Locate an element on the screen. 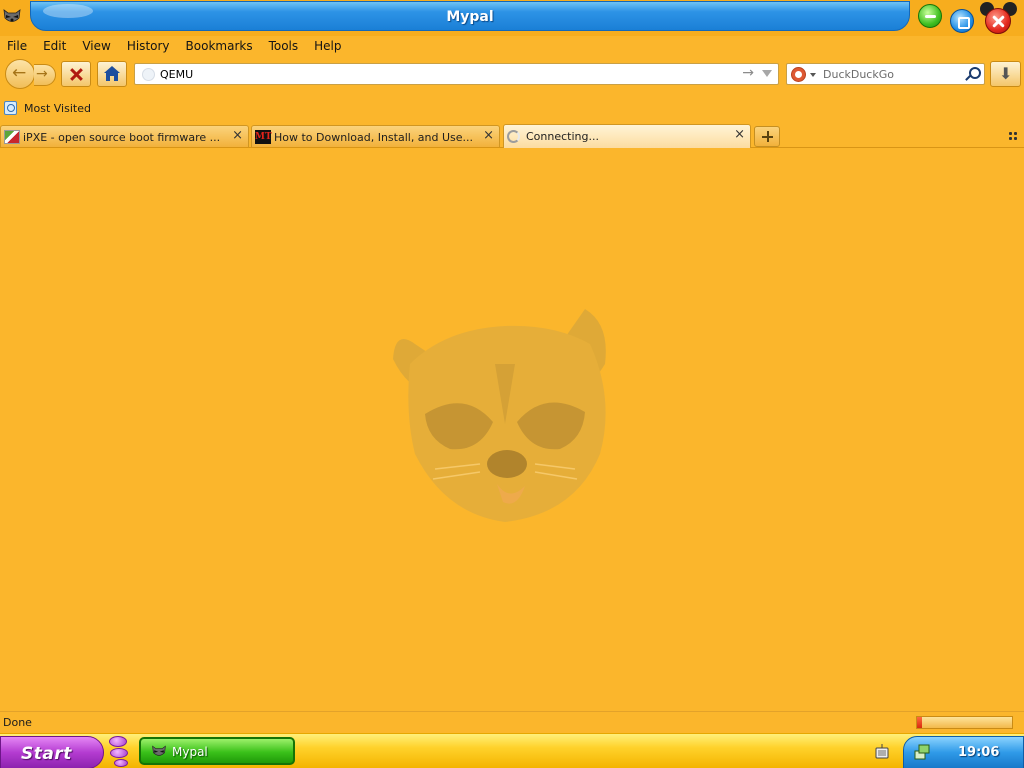 The width and height of the screenshot is (1024, 768). taskbar-item-mypal: Mypal is located at coordinates (217, 751).